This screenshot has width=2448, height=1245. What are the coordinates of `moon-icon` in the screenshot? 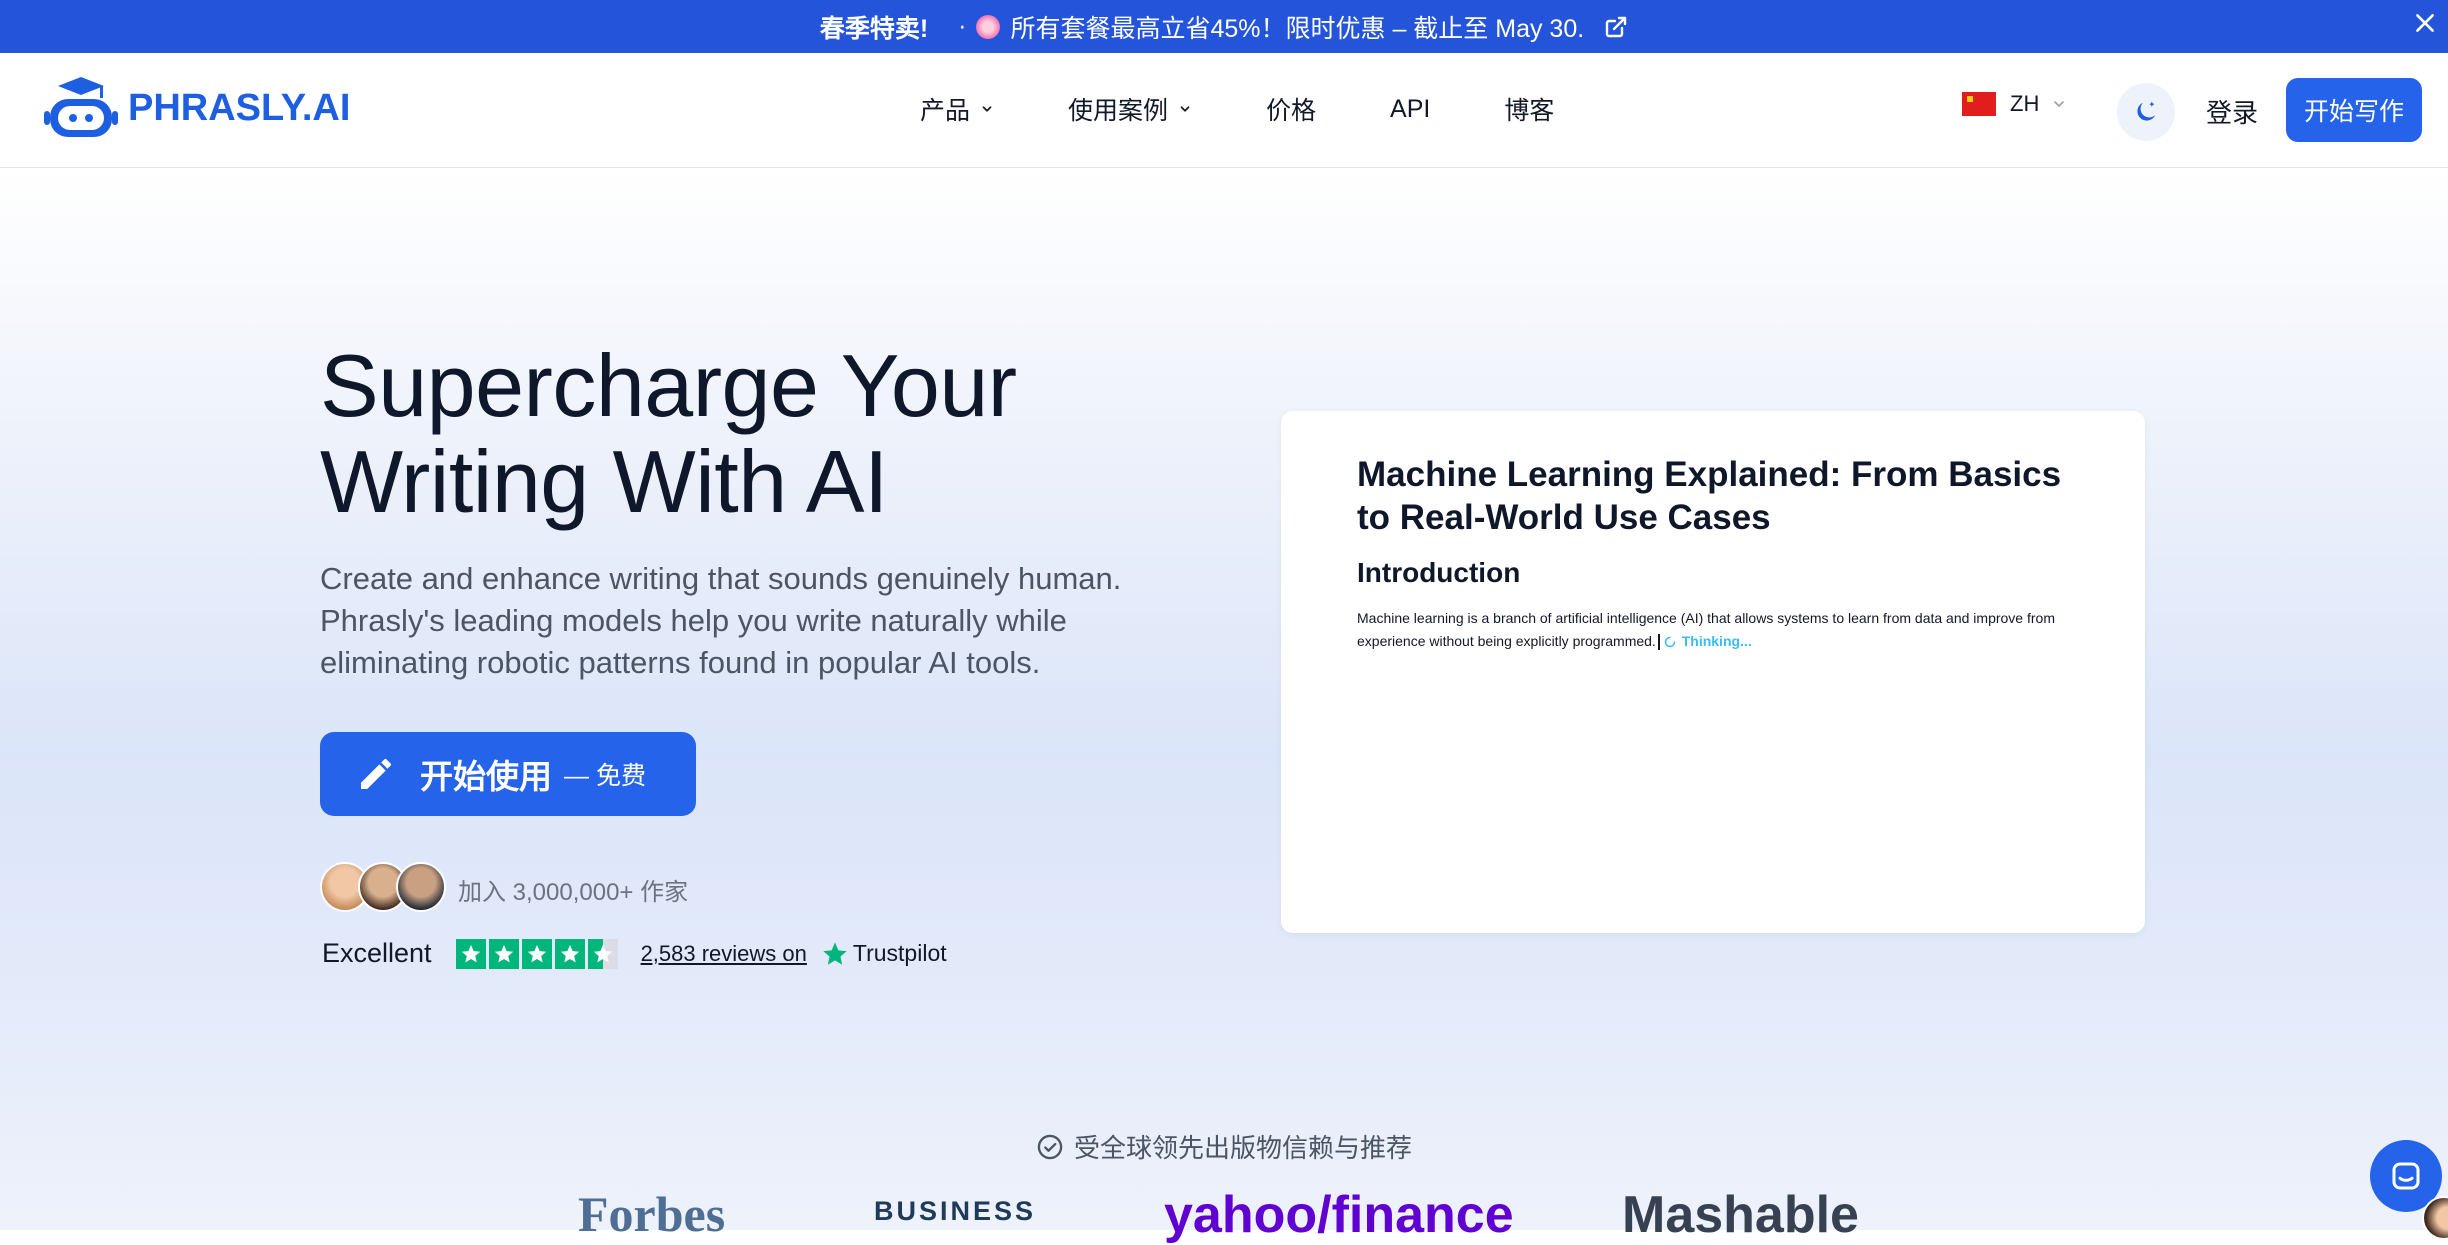 It's located at (2146, 111).